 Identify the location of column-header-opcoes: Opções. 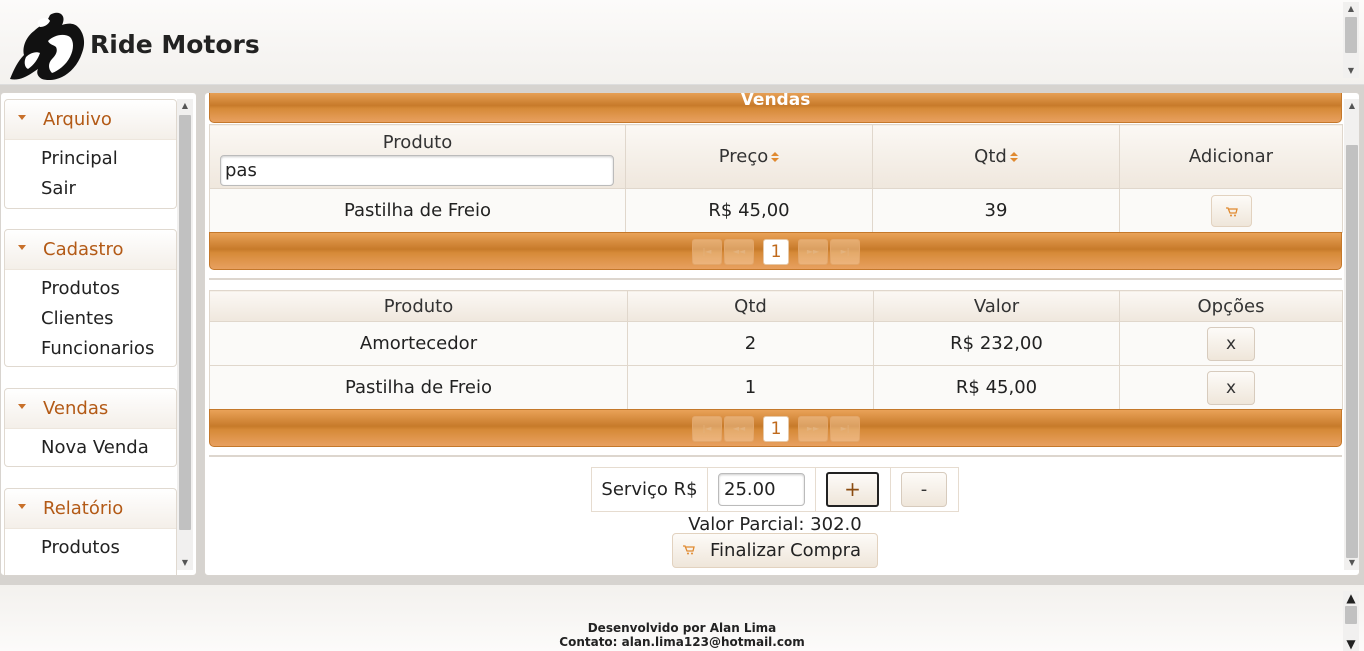
(1231, 306).